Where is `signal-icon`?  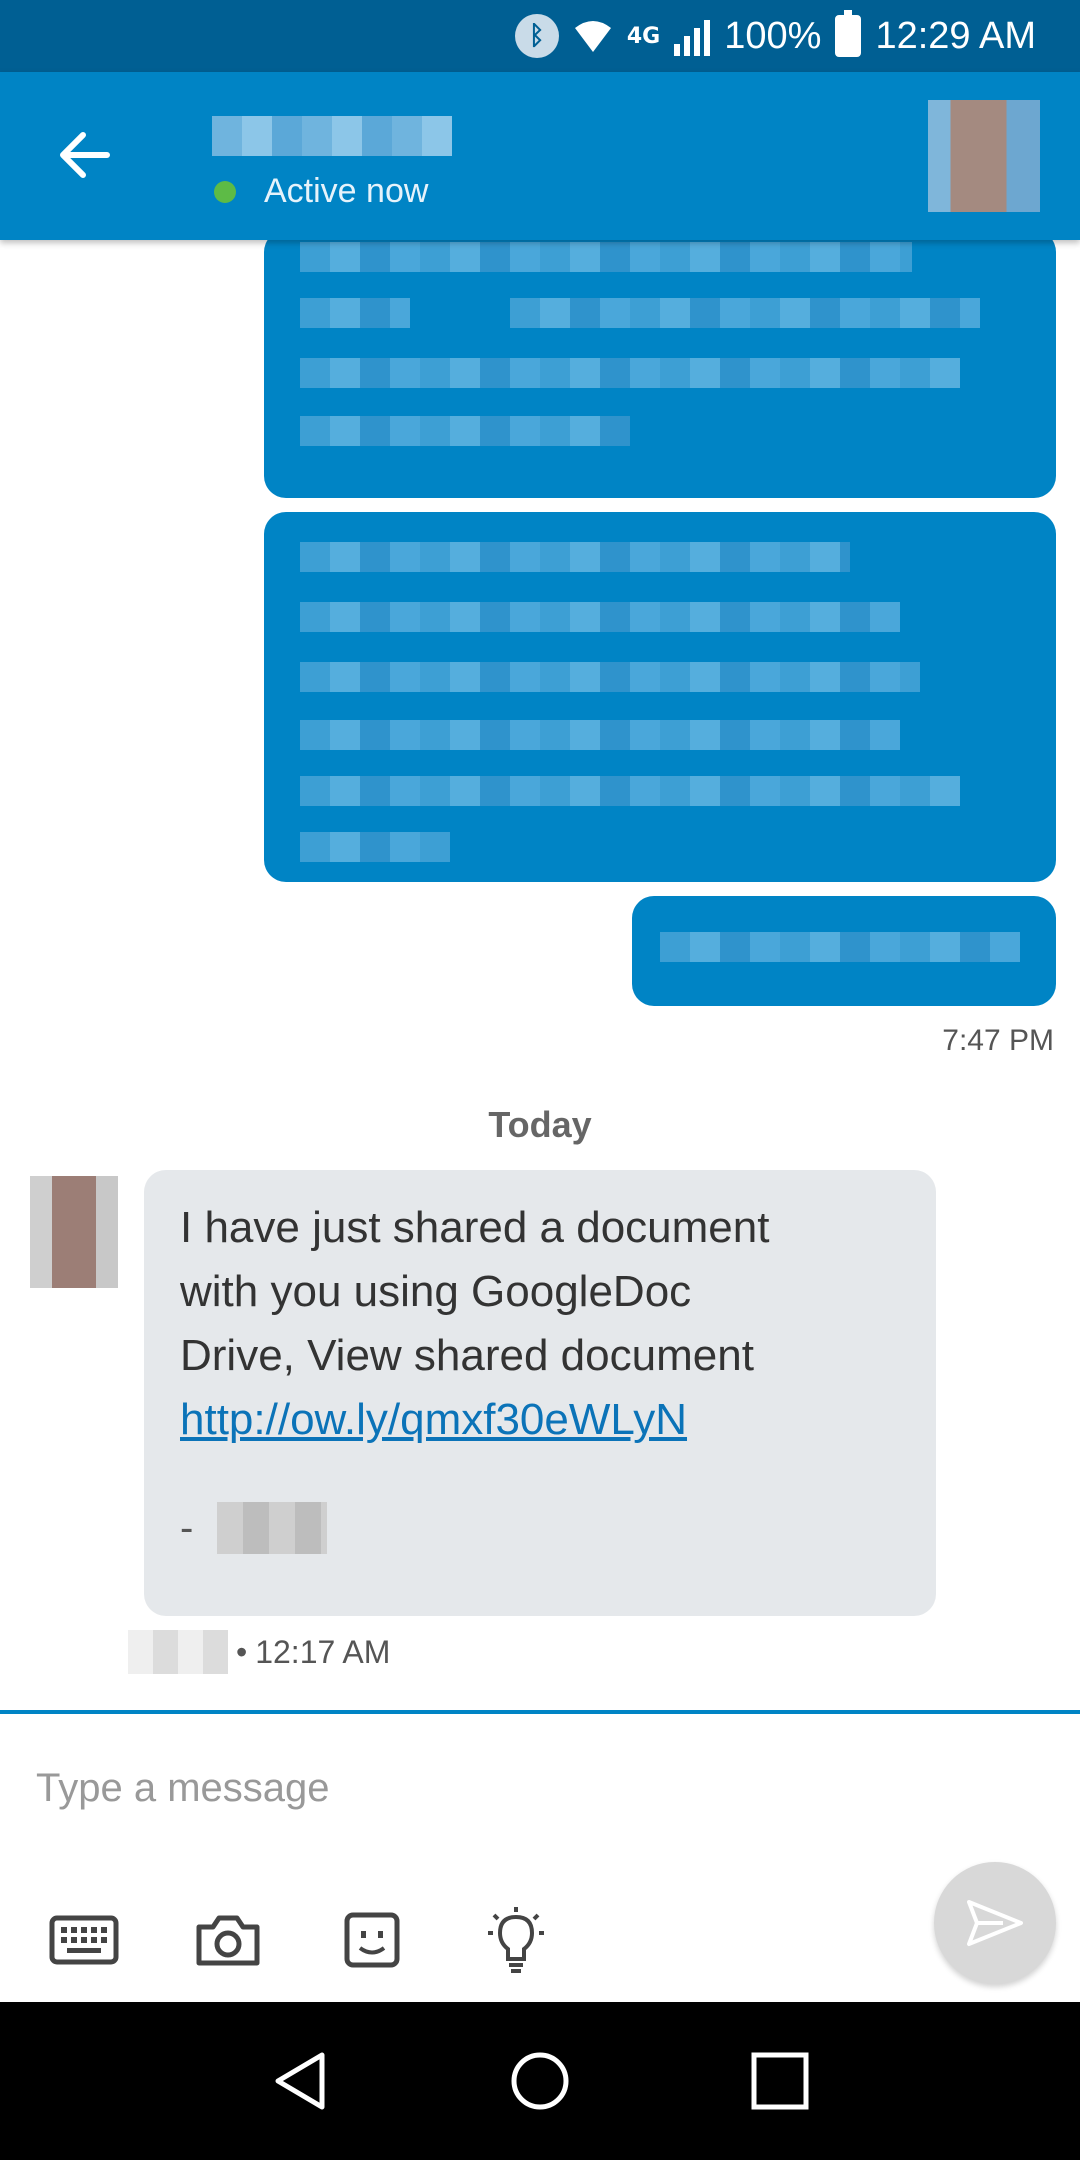
signal-icon is located at coordinates (692, 36).